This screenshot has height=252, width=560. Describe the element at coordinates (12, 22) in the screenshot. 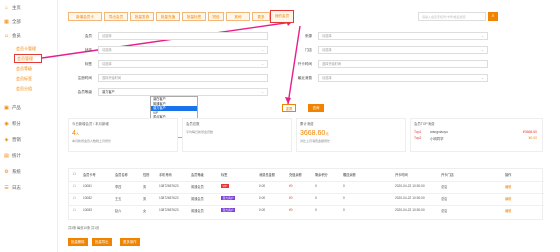

I see `nav-item-all: ▦ 全部` at that location.